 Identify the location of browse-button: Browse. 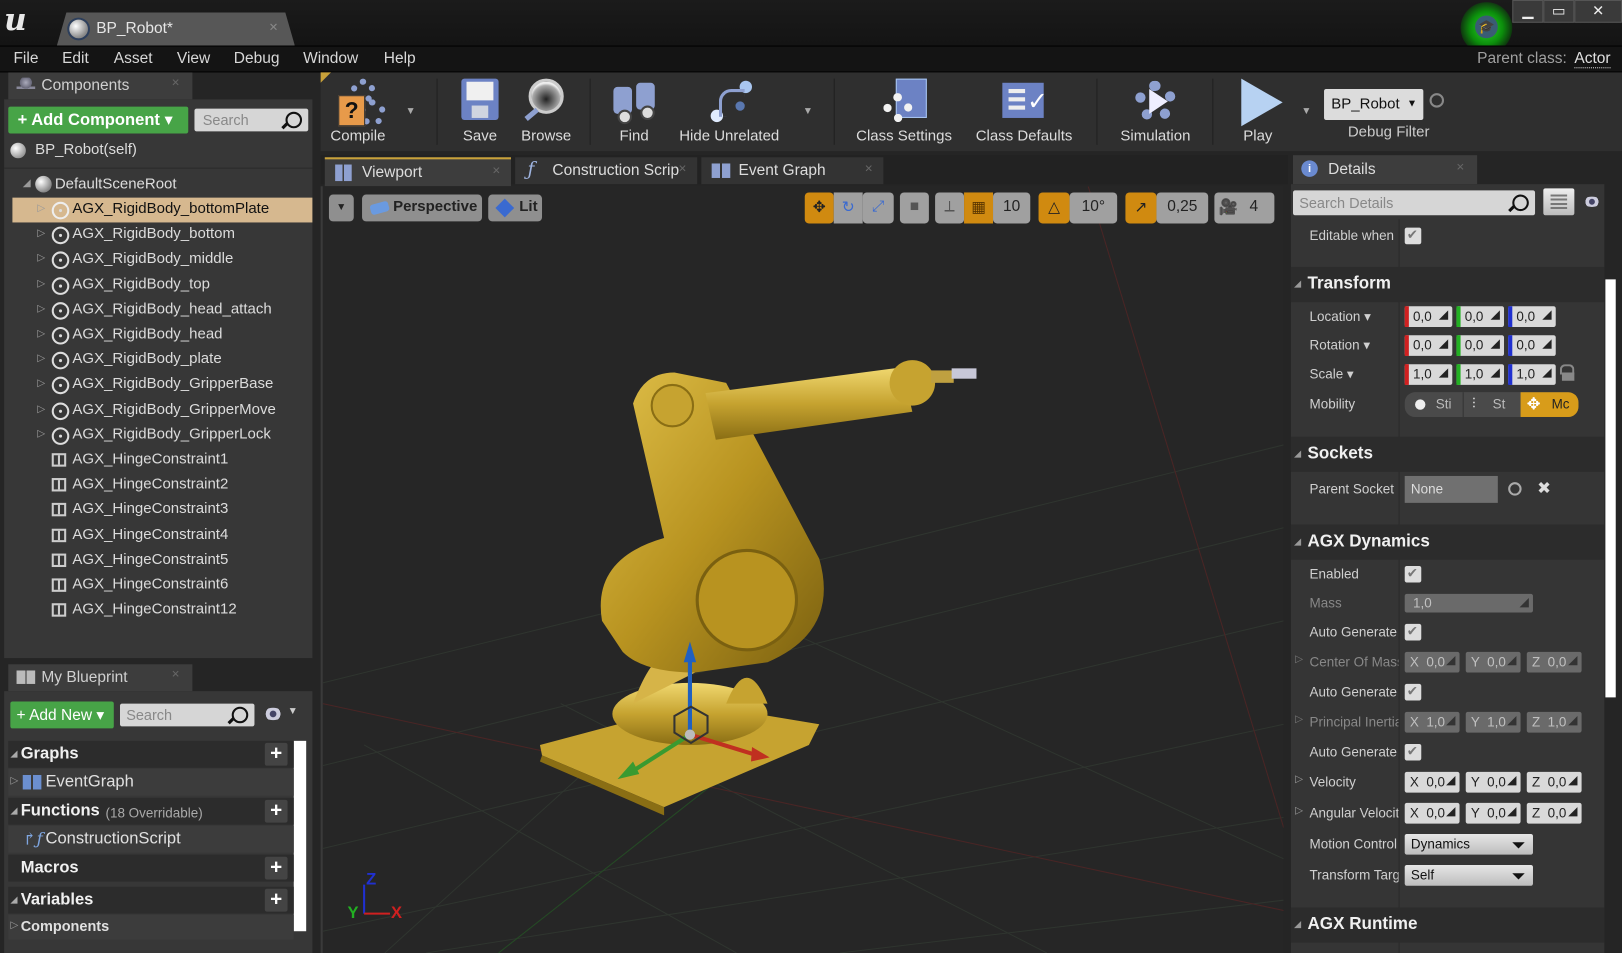
(546, 111).